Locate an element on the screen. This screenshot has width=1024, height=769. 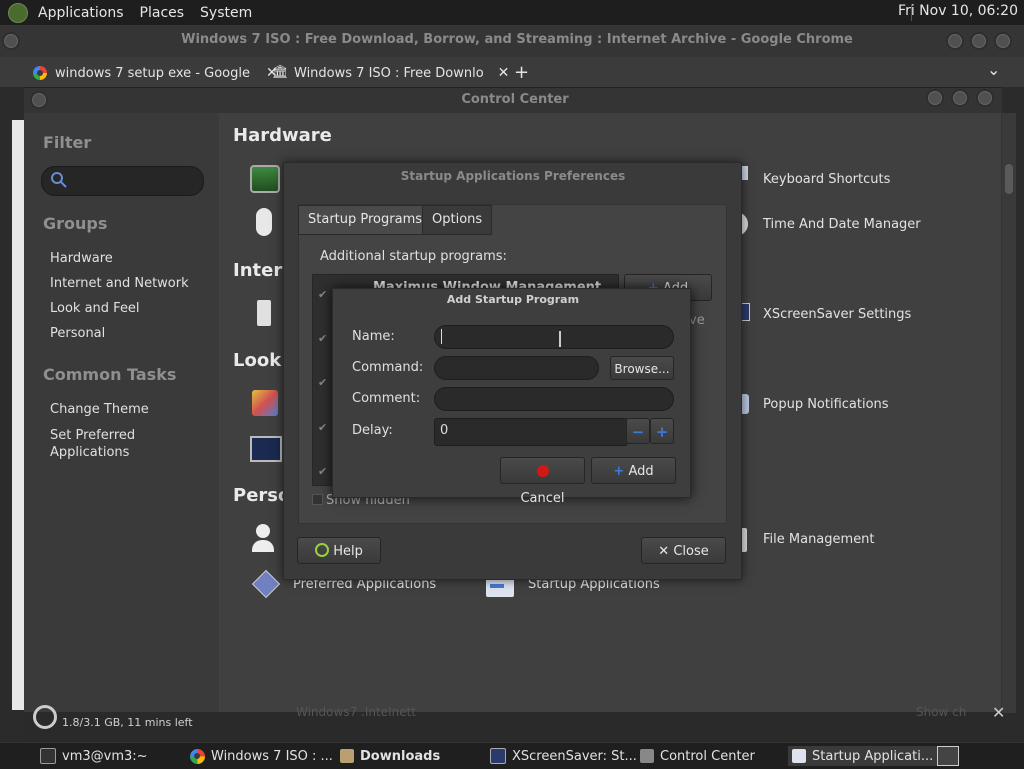
tab-options: Options is located at coordinates (457, 220).